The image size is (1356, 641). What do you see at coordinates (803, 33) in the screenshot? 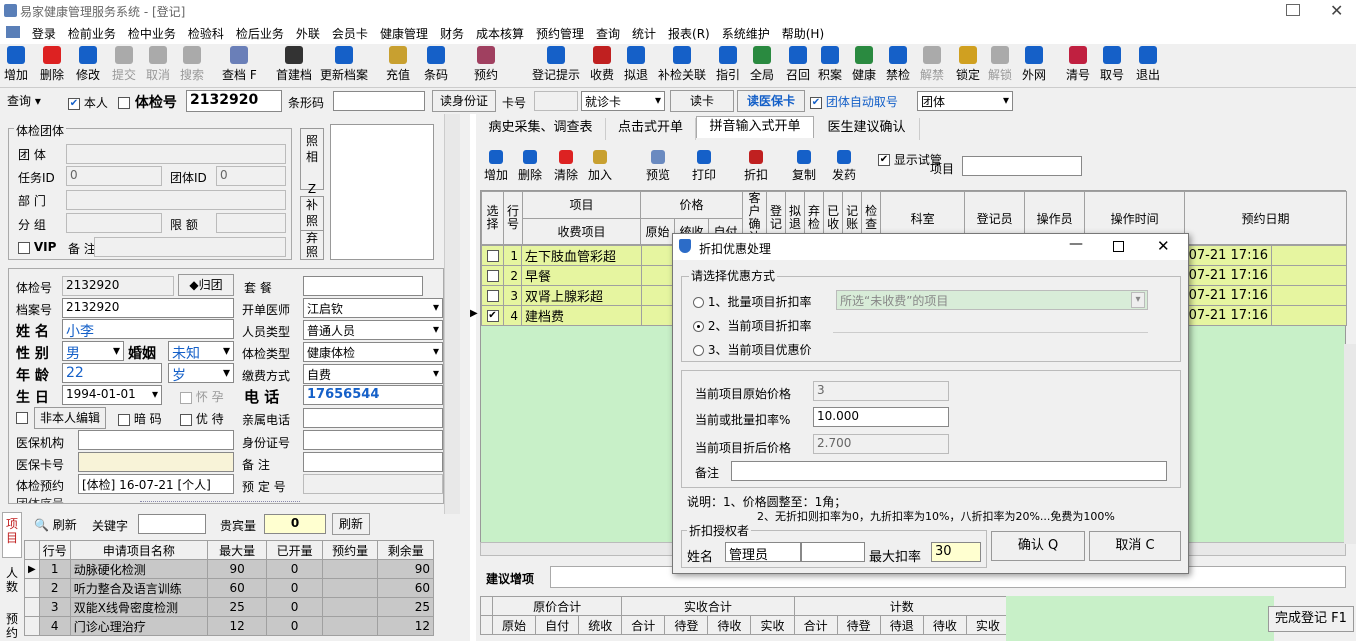
I see `menu-item-15: 帮助(H)` at bounding box center [803, 33].